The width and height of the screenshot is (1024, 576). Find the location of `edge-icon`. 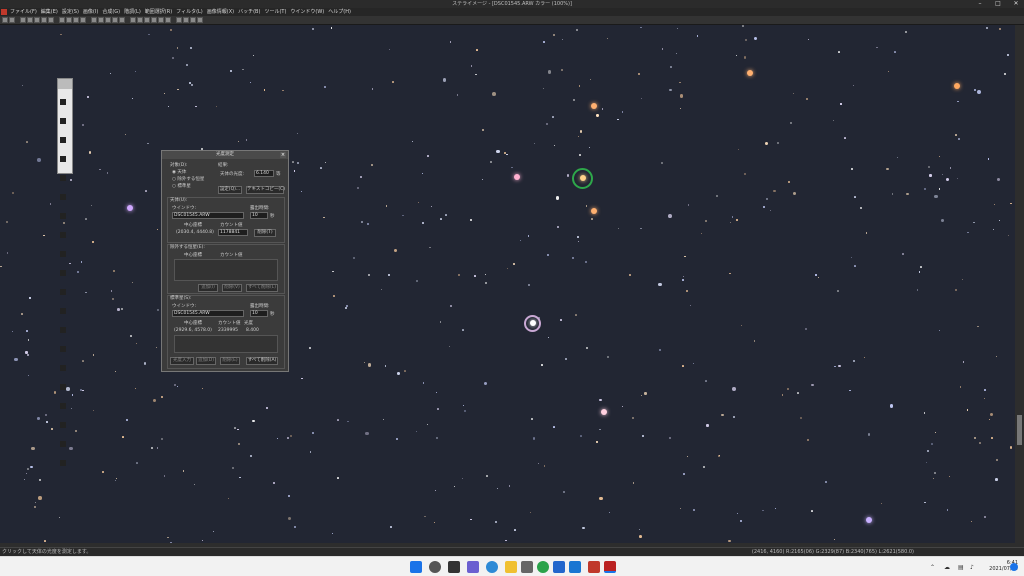

edge-icon is located at coordinates (492, 567).